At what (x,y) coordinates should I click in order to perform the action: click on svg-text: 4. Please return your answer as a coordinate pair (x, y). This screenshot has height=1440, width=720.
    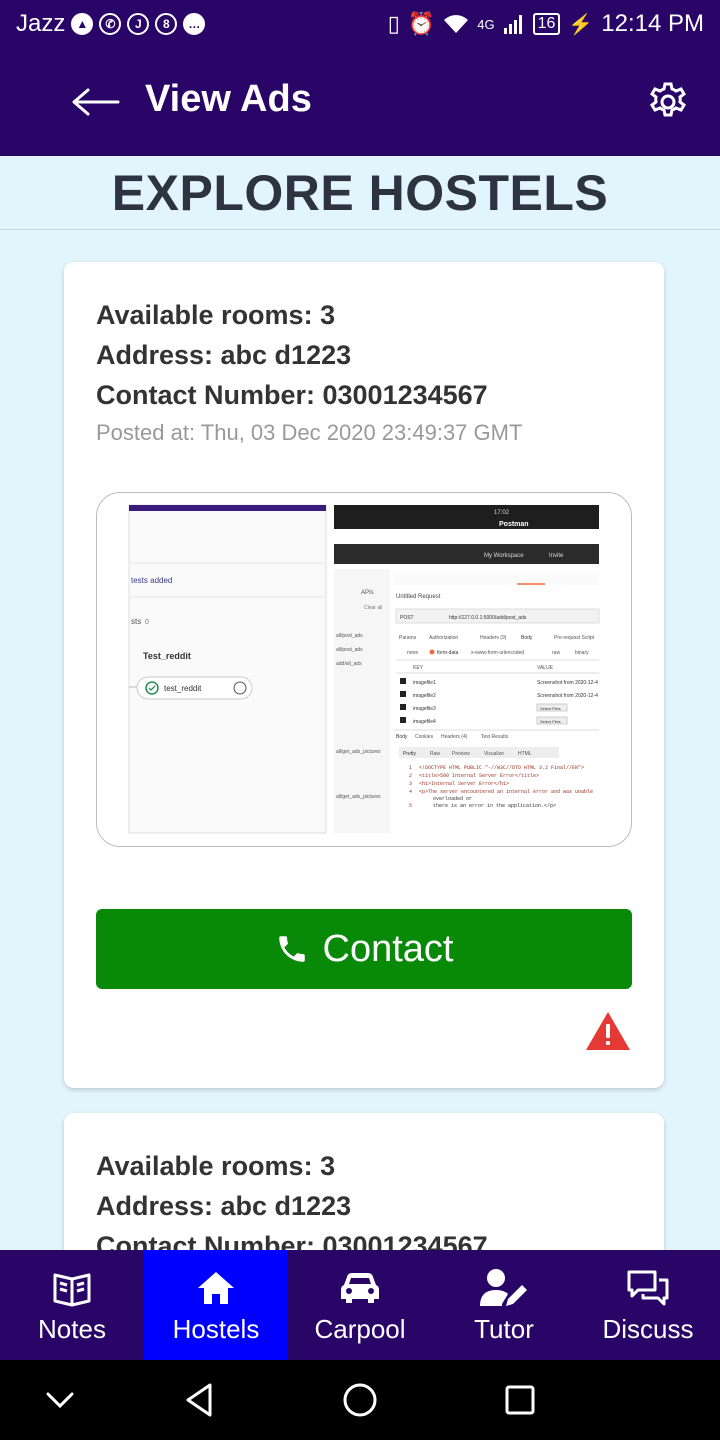
    Looking at the image, I should click on (410, 792).